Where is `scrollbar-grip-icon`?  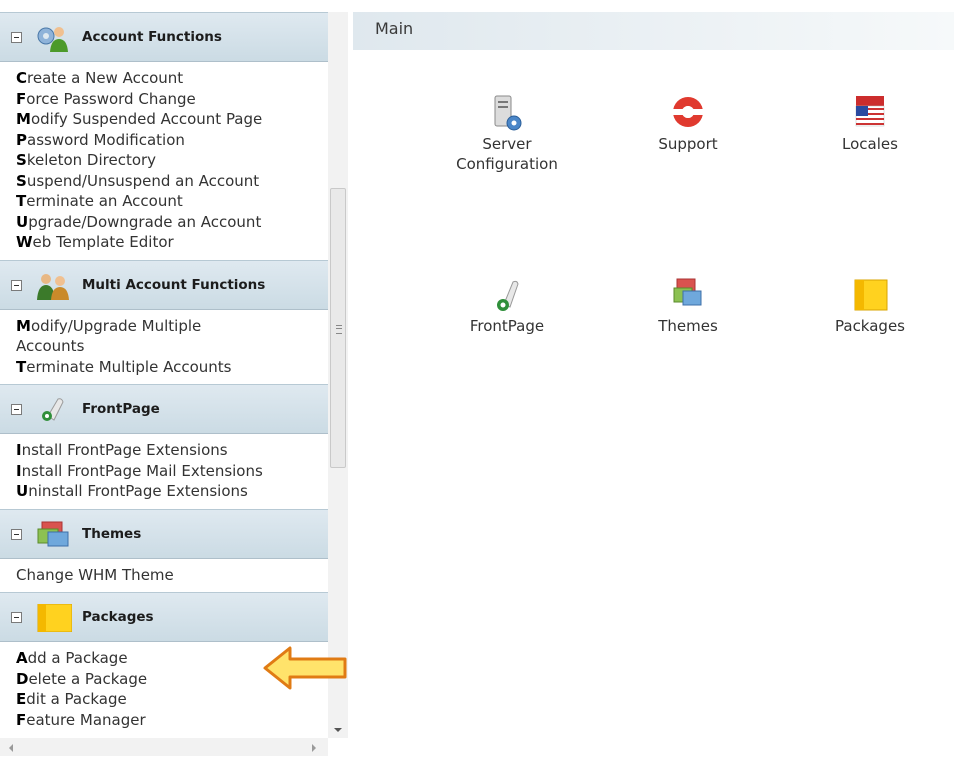
scrollbar-grip-icon is located at coordinates (339, 329).